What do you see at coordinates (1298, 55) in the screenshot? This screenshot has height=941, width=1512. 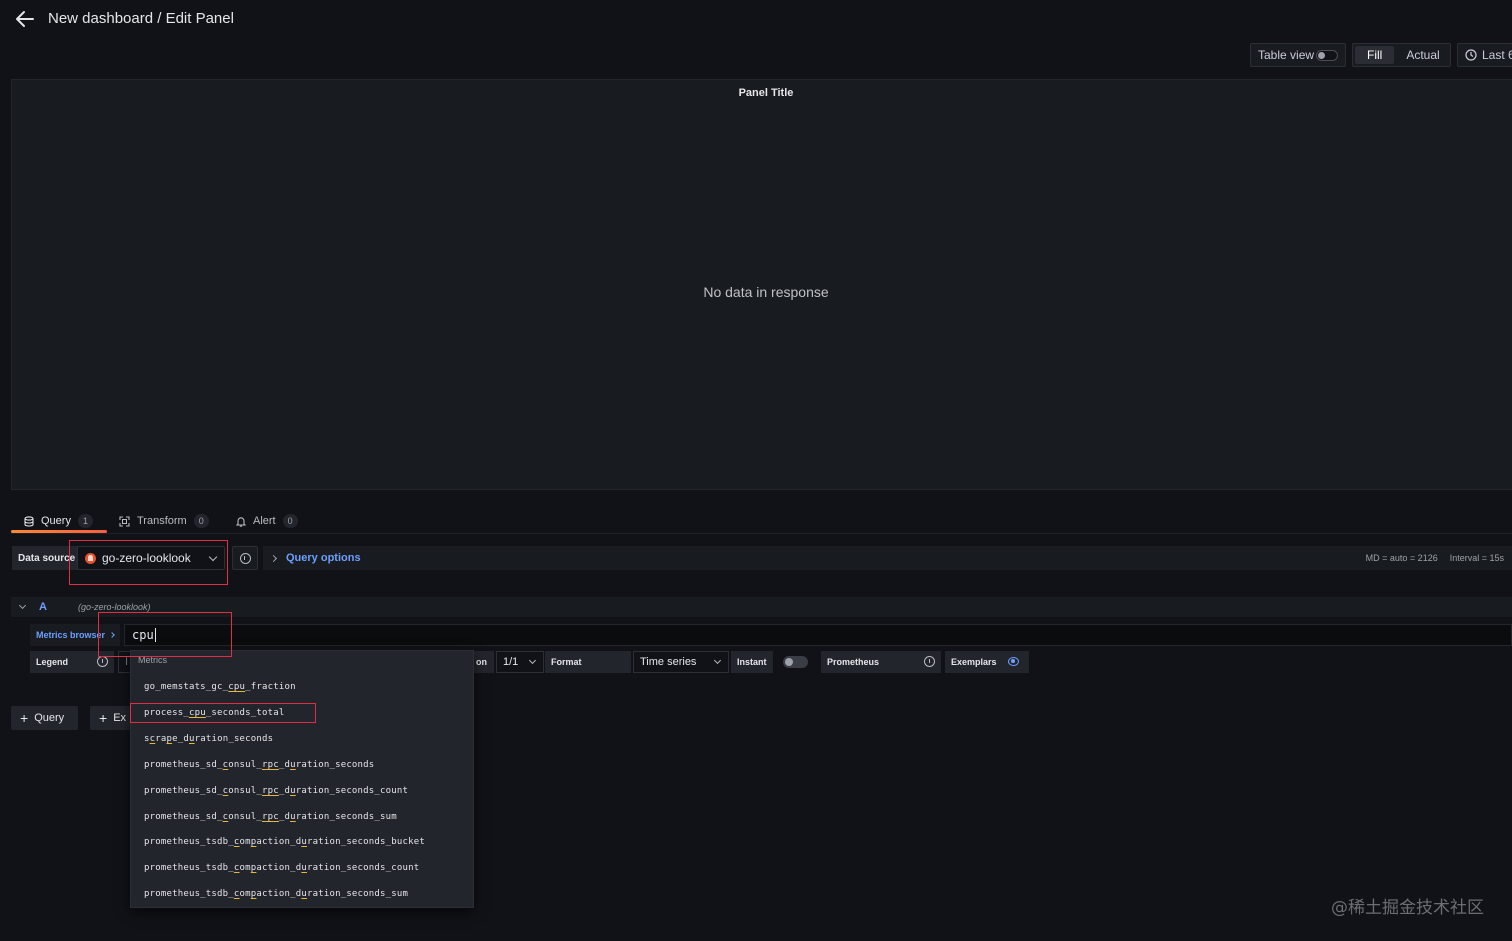 I see `table-view-toggle: Table view` at bounding box center [1298, 55].